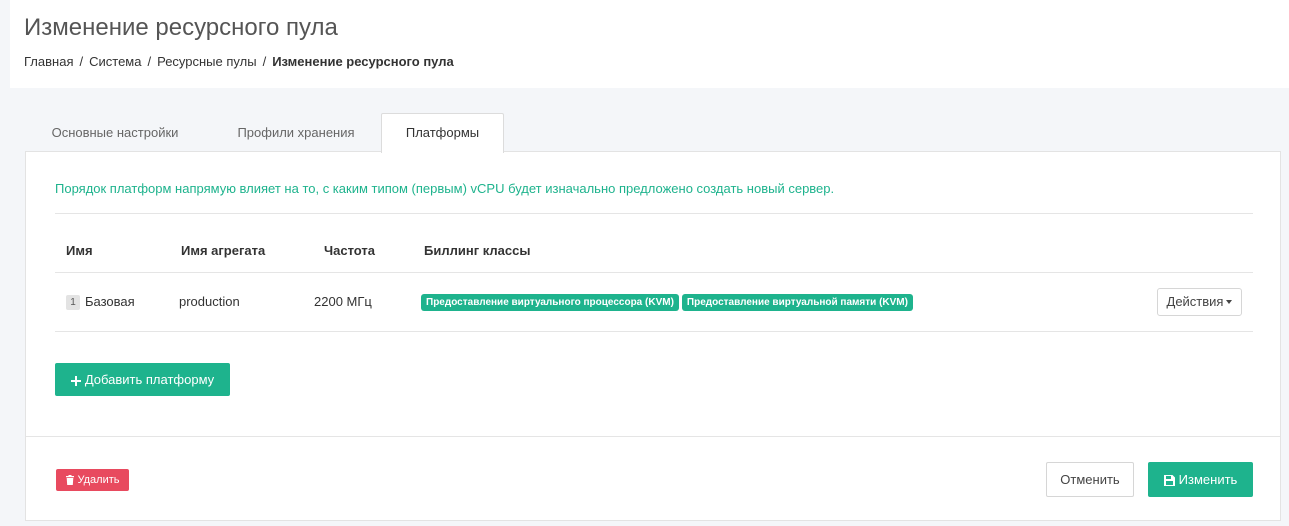 This screenshot has width=1289, height=526. What do you see at coordinates (442, 133) in the screenshot?
I see `tab-platforms: Платформы` at bounding box center [442, 133].